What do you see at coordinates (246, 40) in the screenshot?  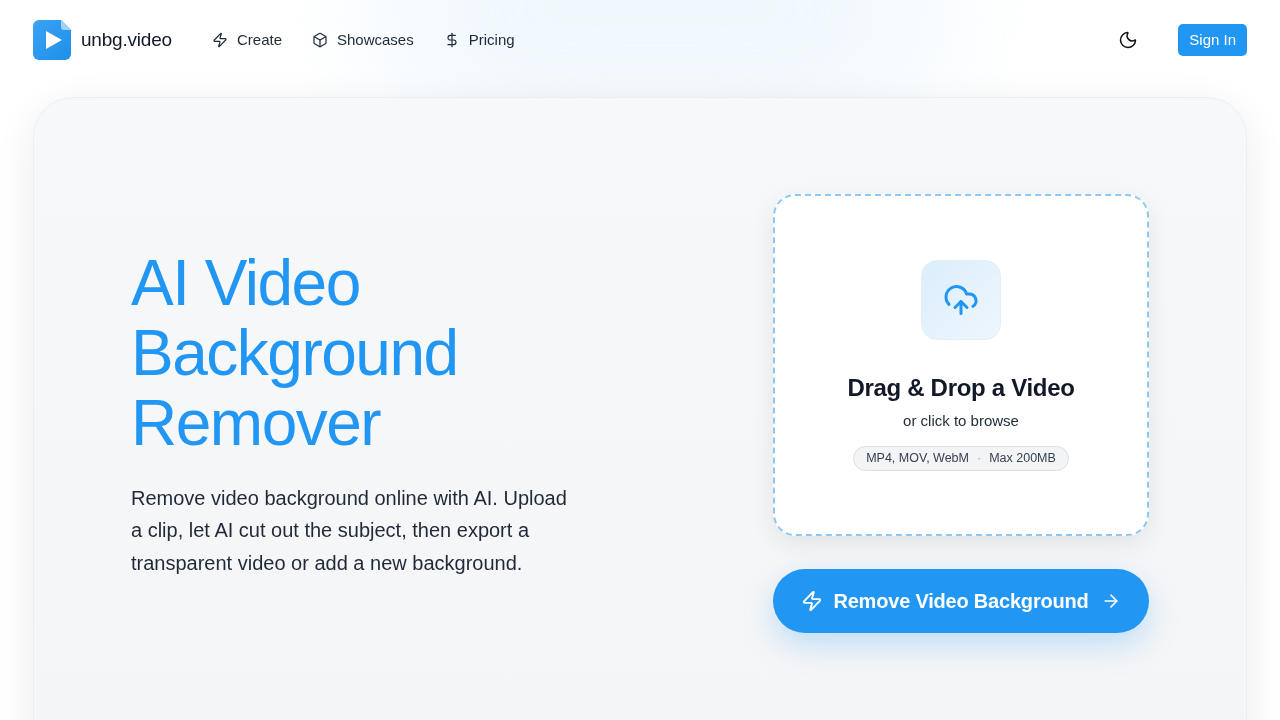 I see `nav-link: Create` at bounding box center [246, 40].